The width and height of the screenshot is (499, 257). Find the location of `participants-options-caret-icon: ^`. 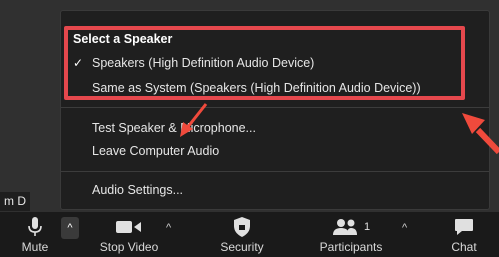

participants-options-caret-icon: ^ is located at coordinates (404, 228).